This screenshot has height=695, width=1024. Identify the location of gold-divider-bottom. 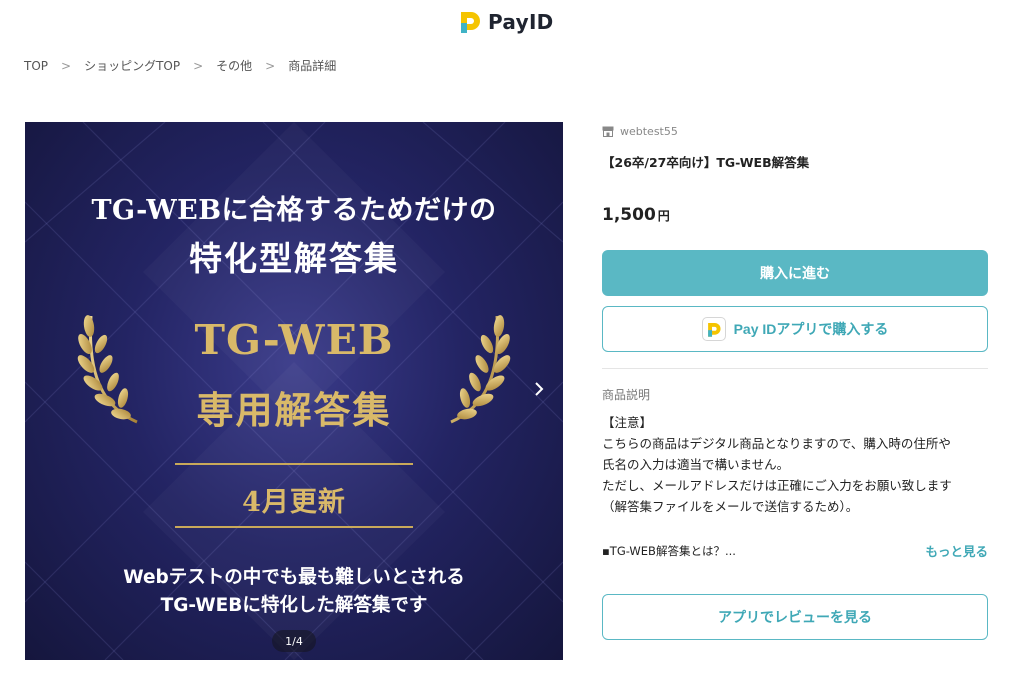
(294, 527).